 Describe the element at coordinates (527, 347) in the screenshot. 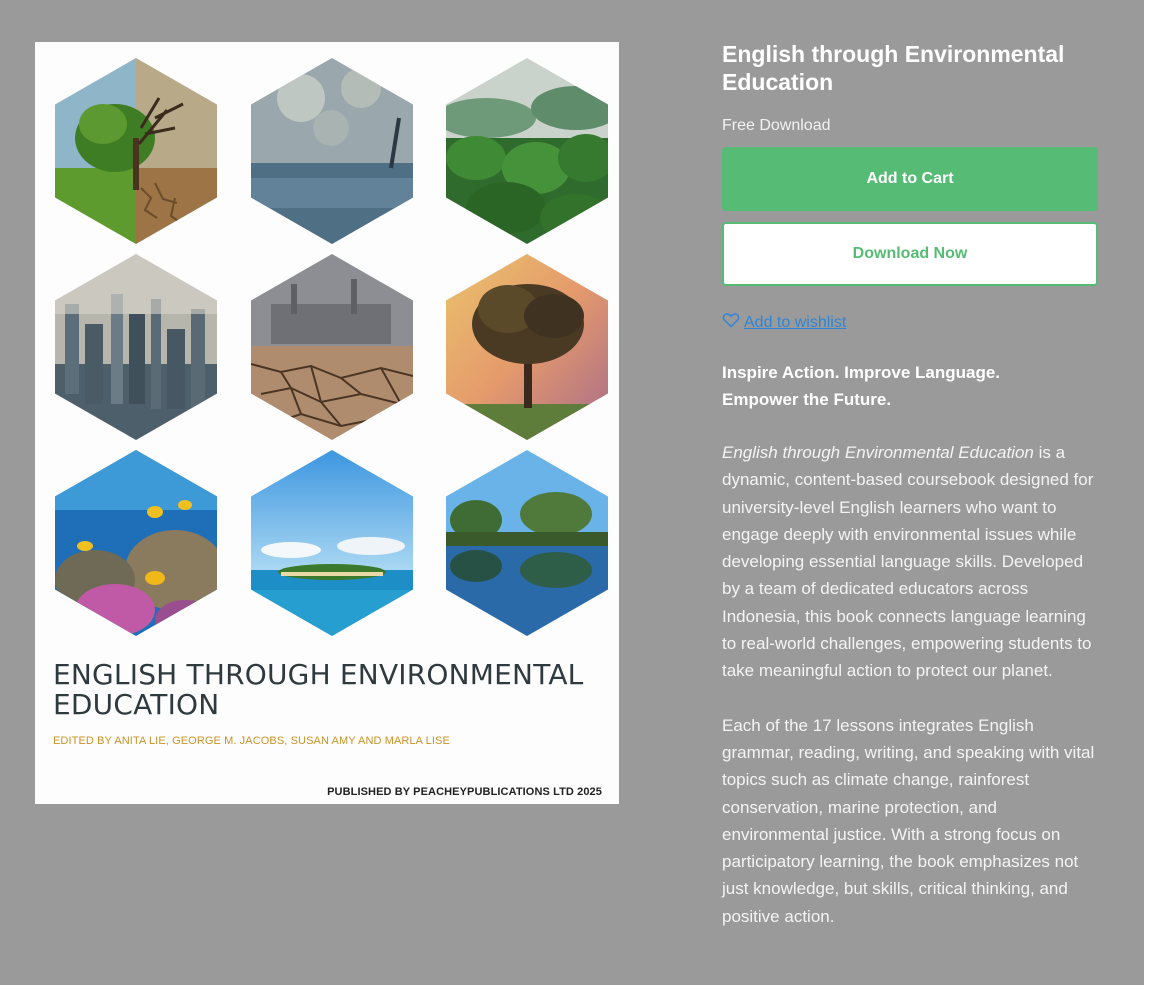

I see `cover-photo-sunset-tree` at that location.